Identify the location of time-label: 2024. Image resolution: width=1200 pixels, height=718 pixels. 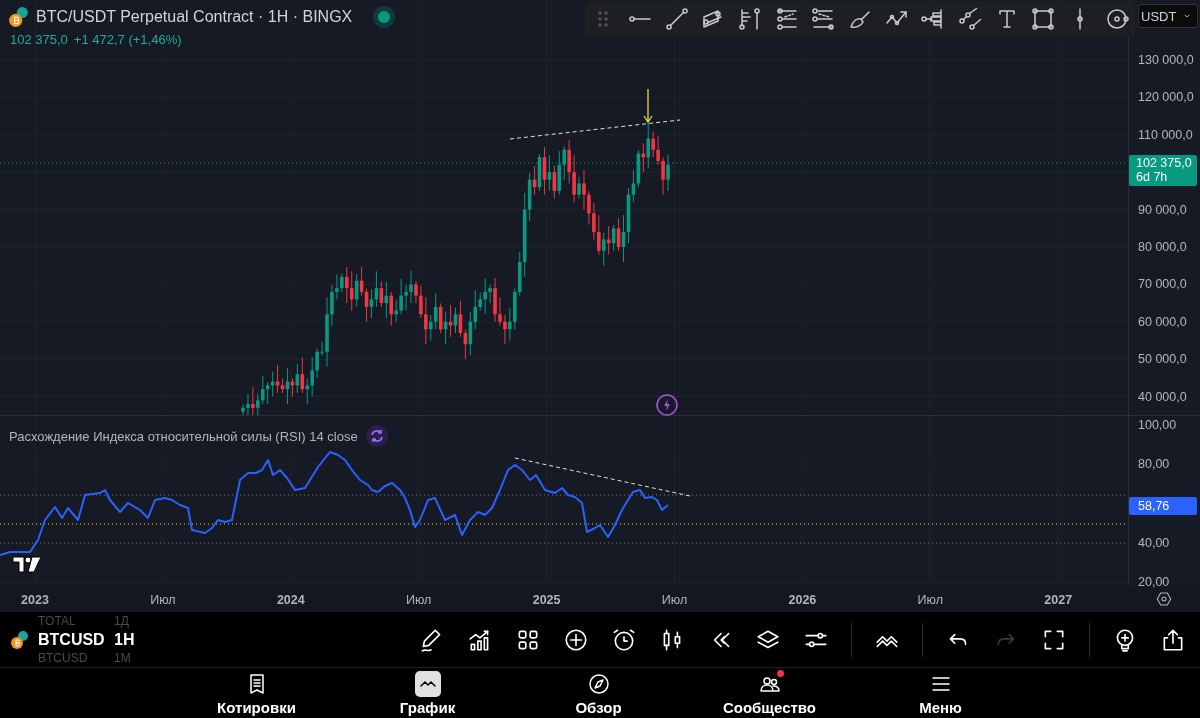
(290, 600).